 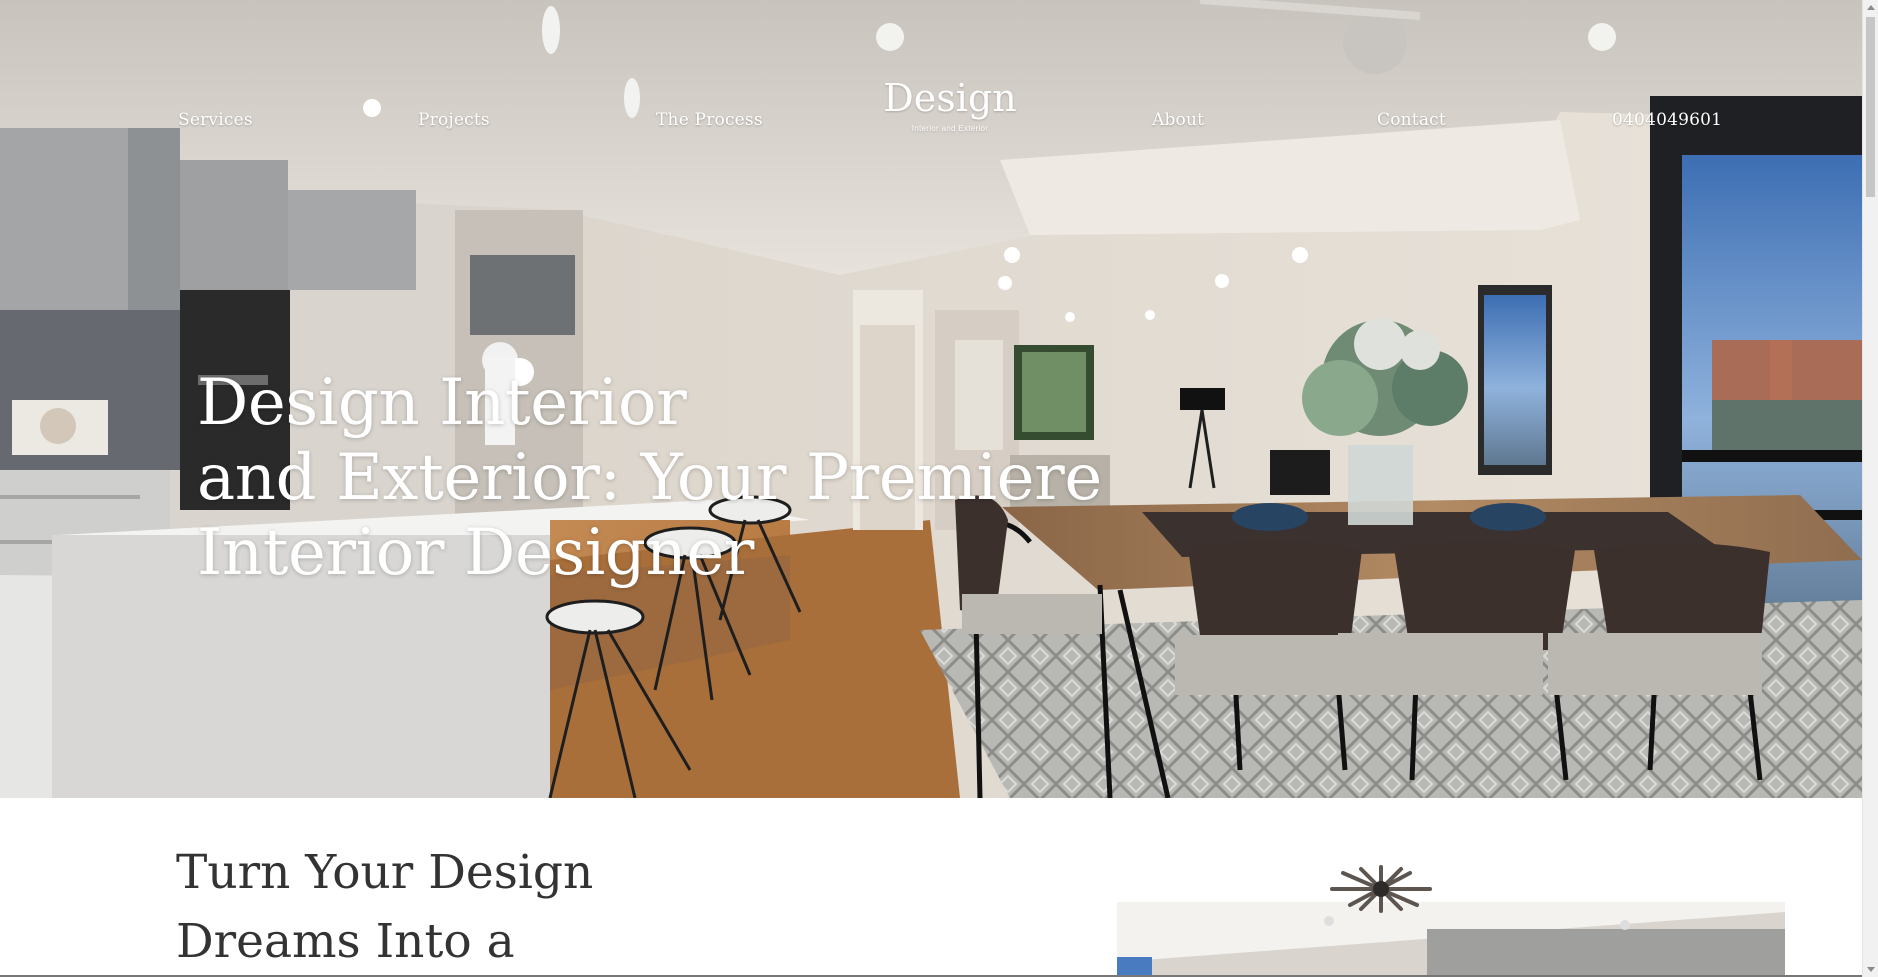 I want to click on site-logo: Design Interior and Exterior, so click(x=950, y=104).